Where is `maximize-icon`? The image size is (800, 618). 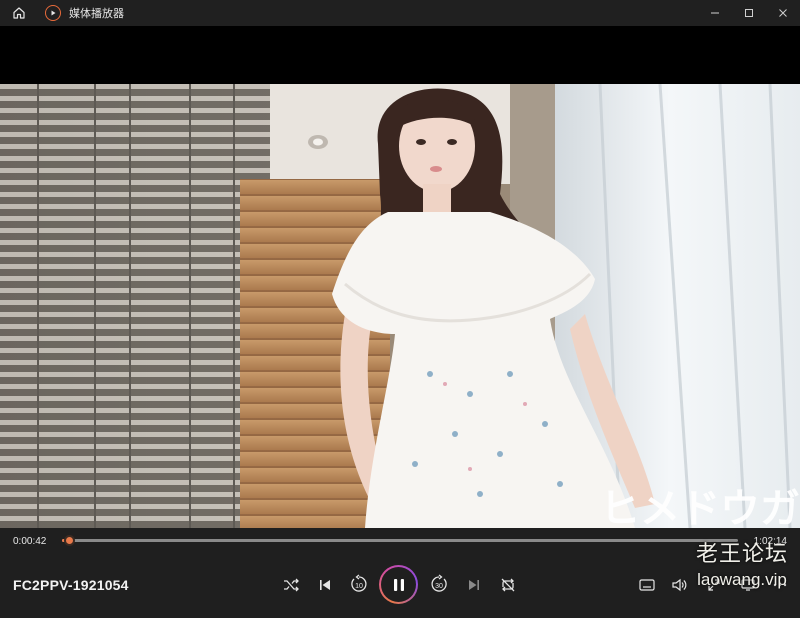 maximize-icon is located at coordinates (749, 13).